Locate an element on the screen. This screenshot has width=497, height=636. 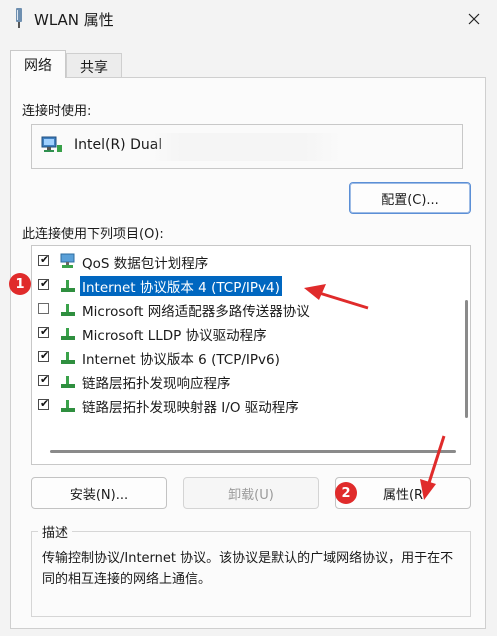
item-label: Microsoft LLDP 协议驱动程序 is located at coordinates (174, 336).